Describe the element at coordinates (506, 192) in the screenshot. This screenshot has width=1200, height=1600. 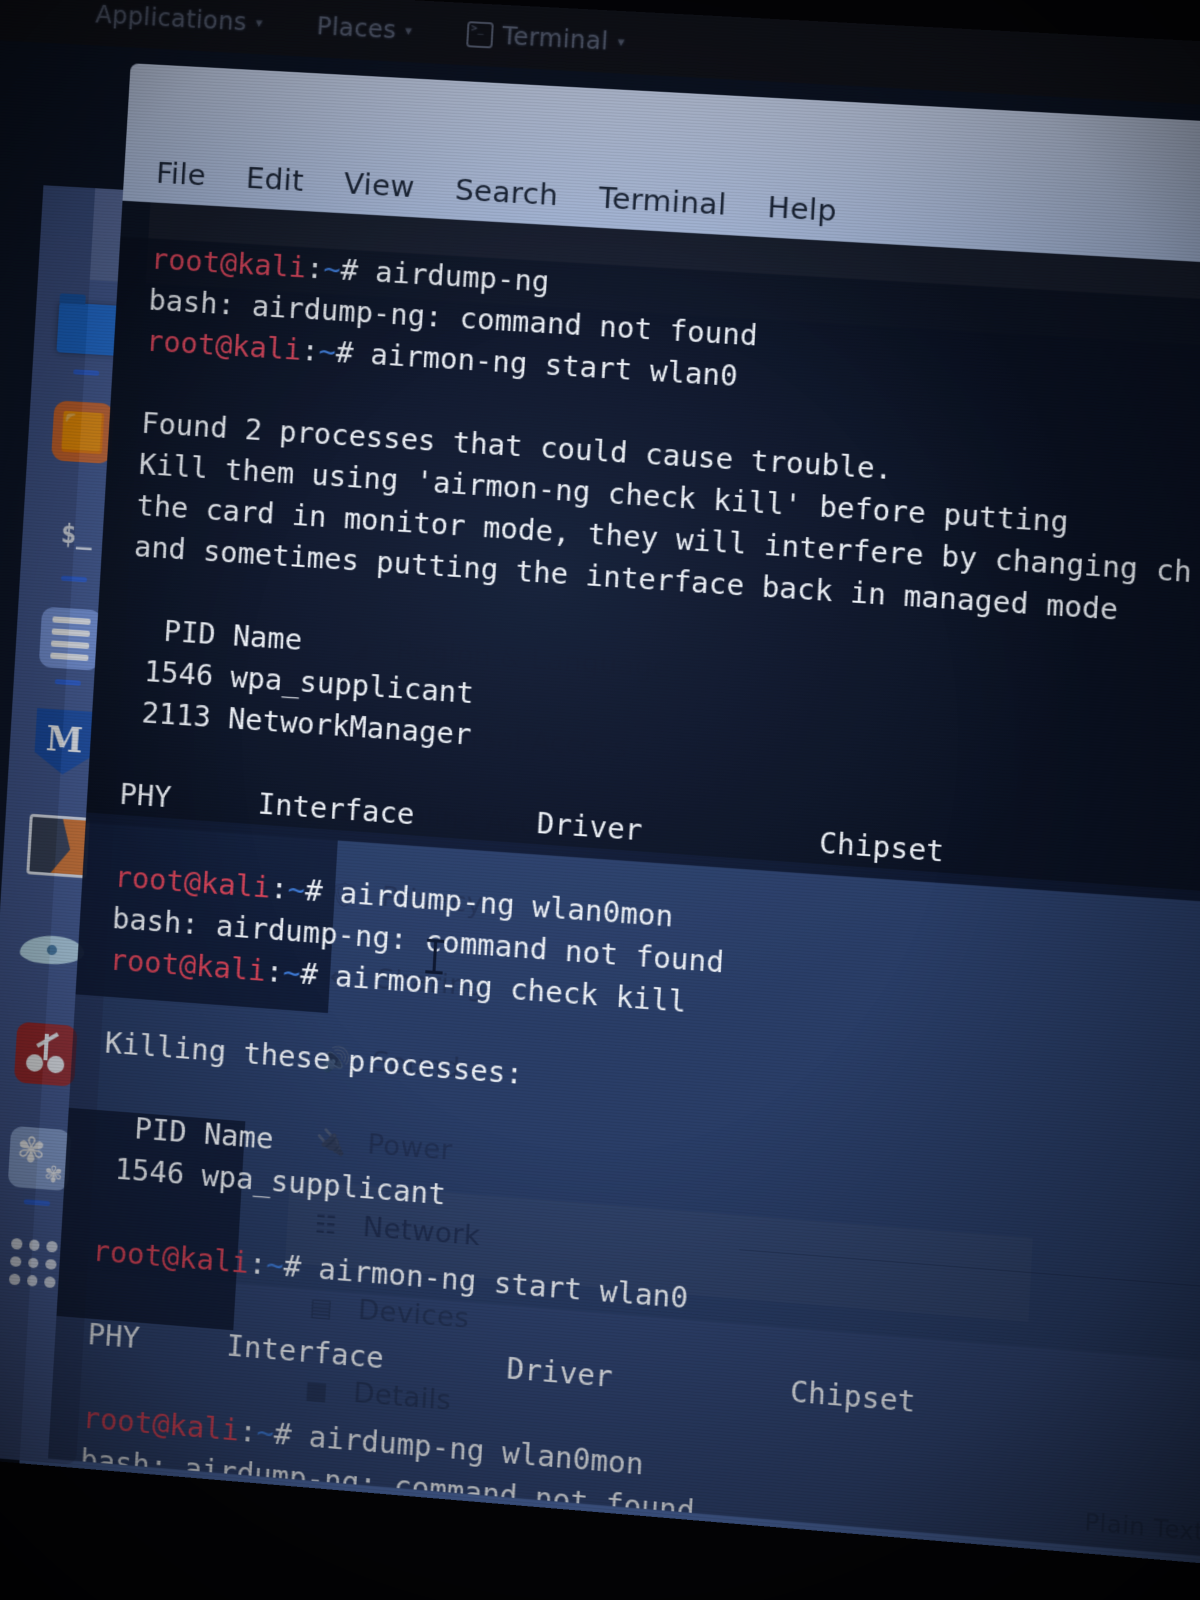
I see `menu-search: Search` at that location.